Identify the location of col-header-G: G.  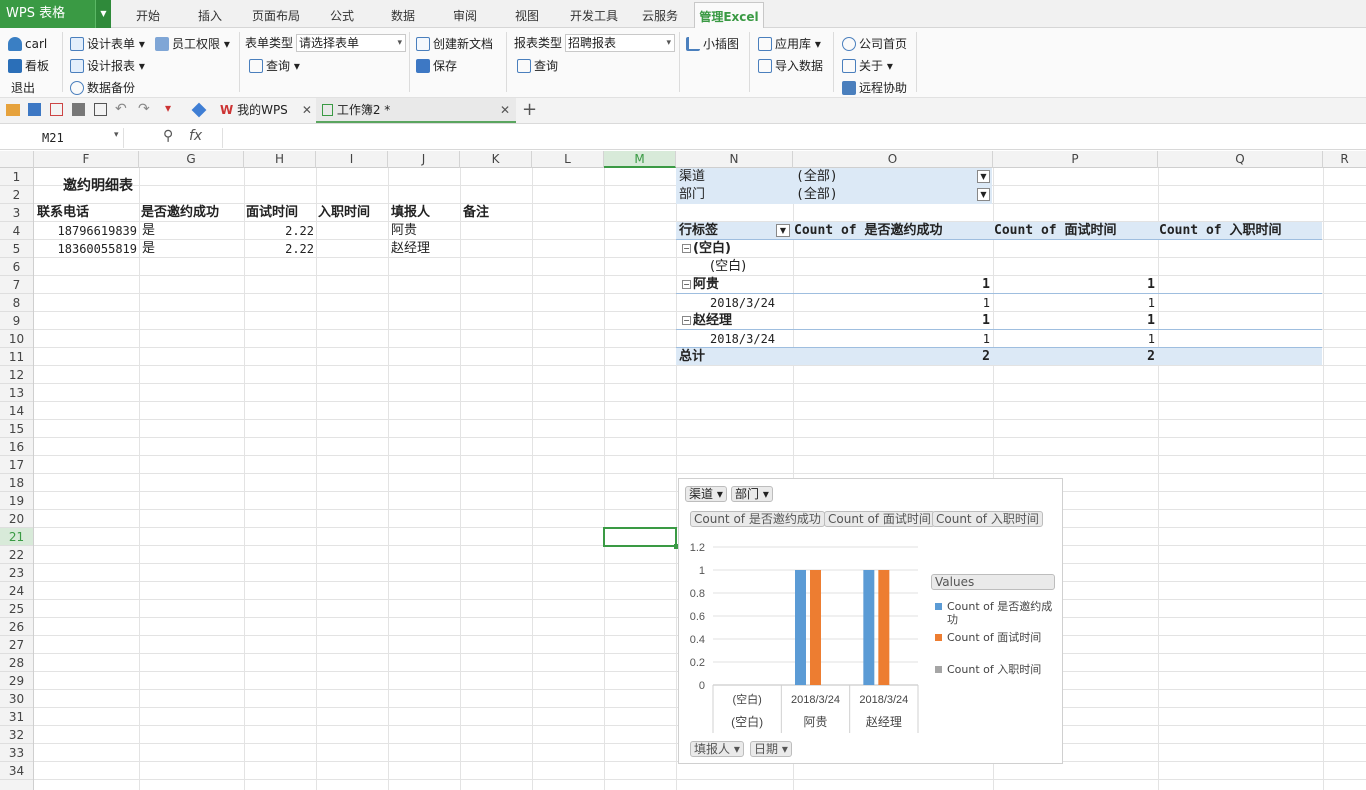
(191, 159).